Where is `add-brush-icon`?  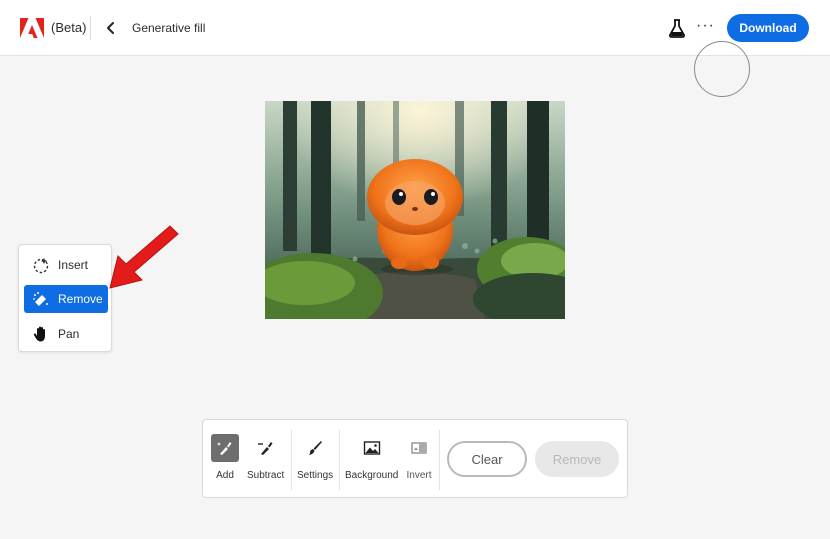 add-brush-icon is located at coordinates (224, 448).